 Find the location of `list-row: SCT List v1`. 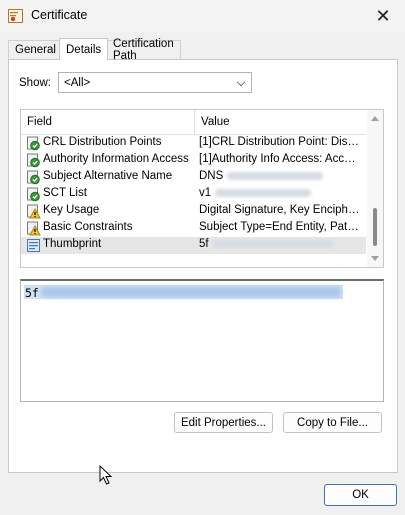

list-row: SCT List v1 is located at coordinates (193, 194).